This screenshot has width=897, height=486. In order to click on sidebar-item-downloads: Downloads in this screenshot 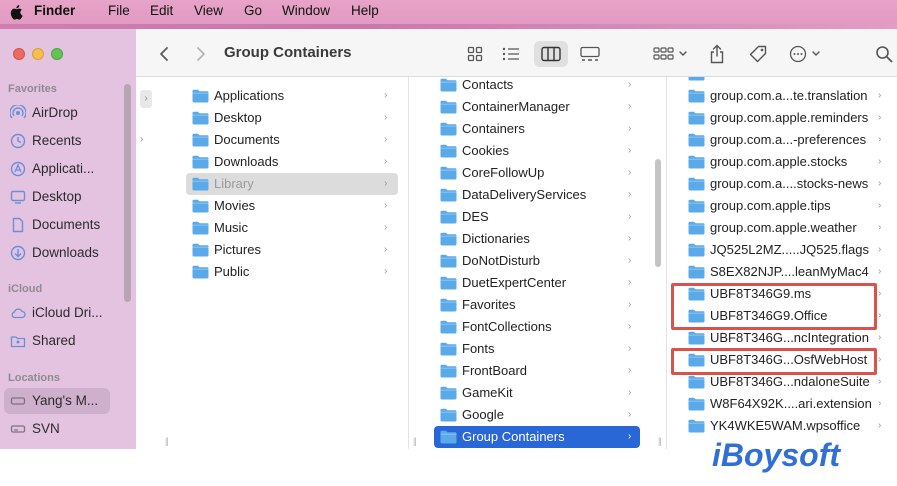, I will do `click(57, 253)`.